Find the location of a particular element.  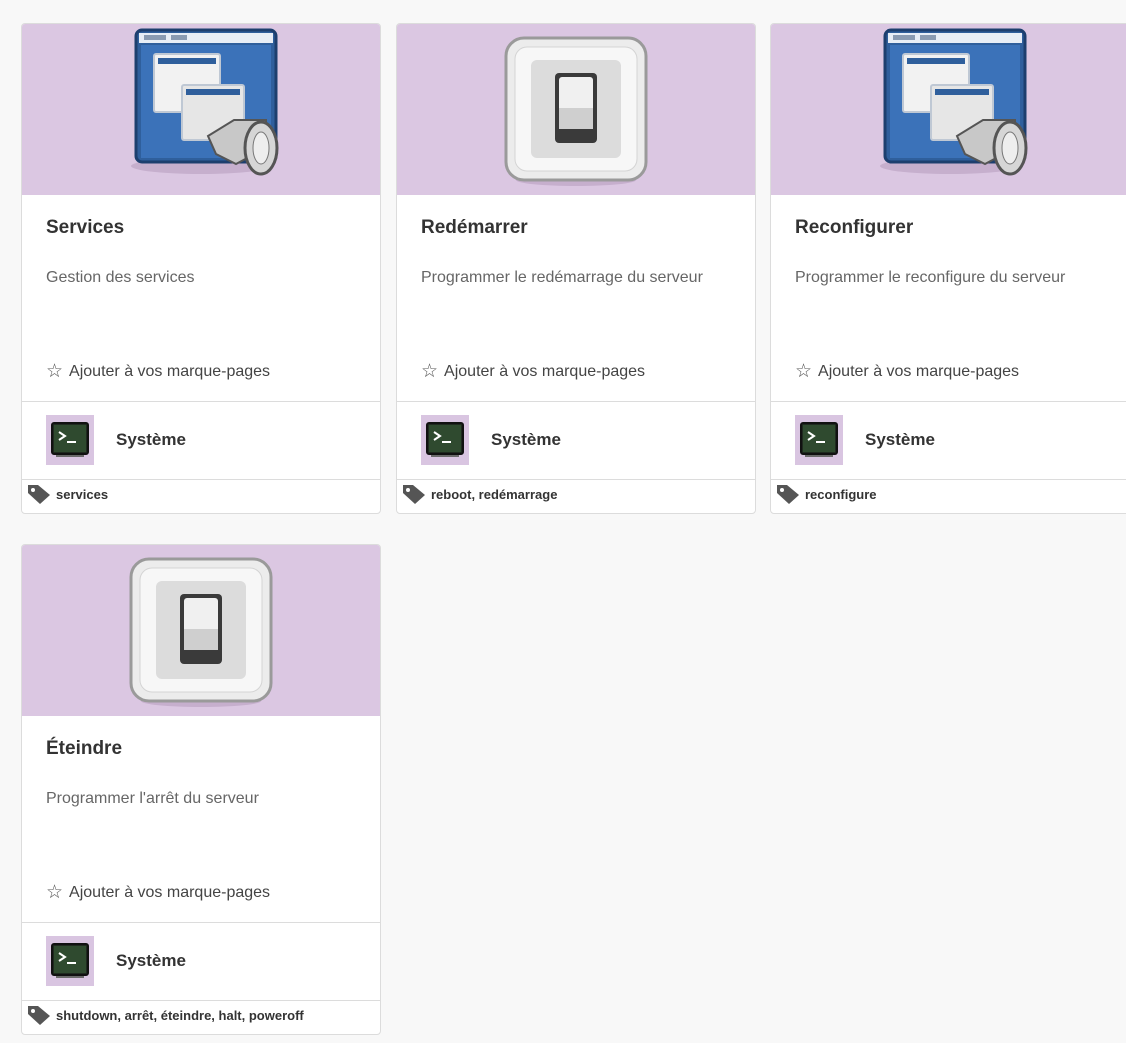

card-description: Programmer le reconfigure du serveur is located at coordinates (930, 277).